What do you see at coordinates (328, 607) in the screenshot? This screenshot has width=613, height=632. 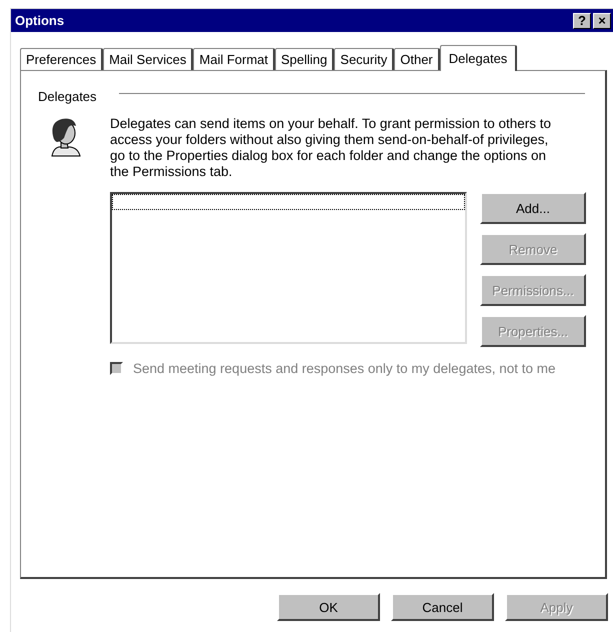 I see `ok-button: OK` at bounding box center [328, 607].